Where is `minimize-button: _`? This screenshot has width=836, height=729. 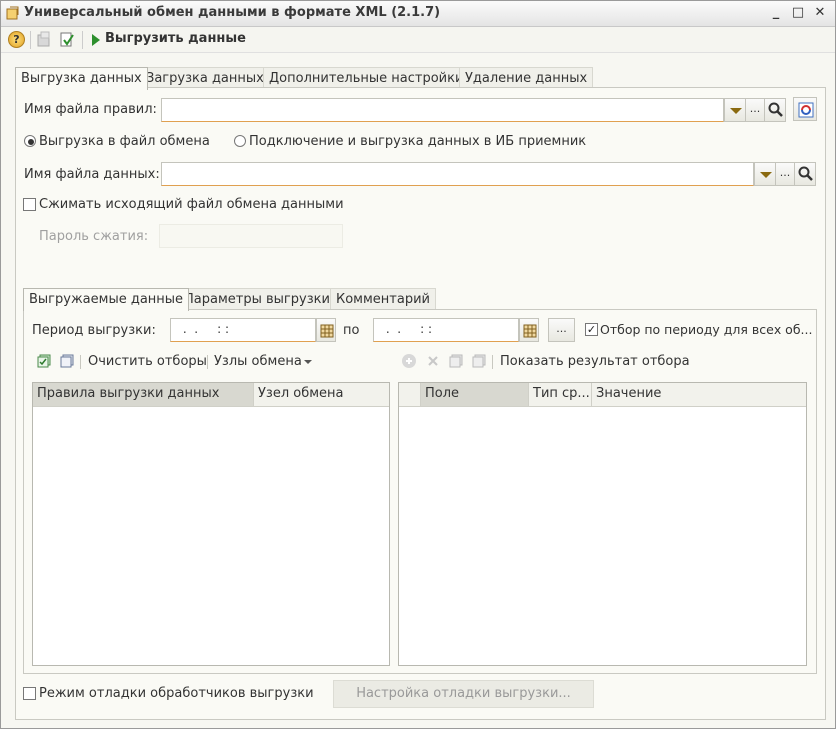
minimize-button: _ is located at coordinates (776, 13).